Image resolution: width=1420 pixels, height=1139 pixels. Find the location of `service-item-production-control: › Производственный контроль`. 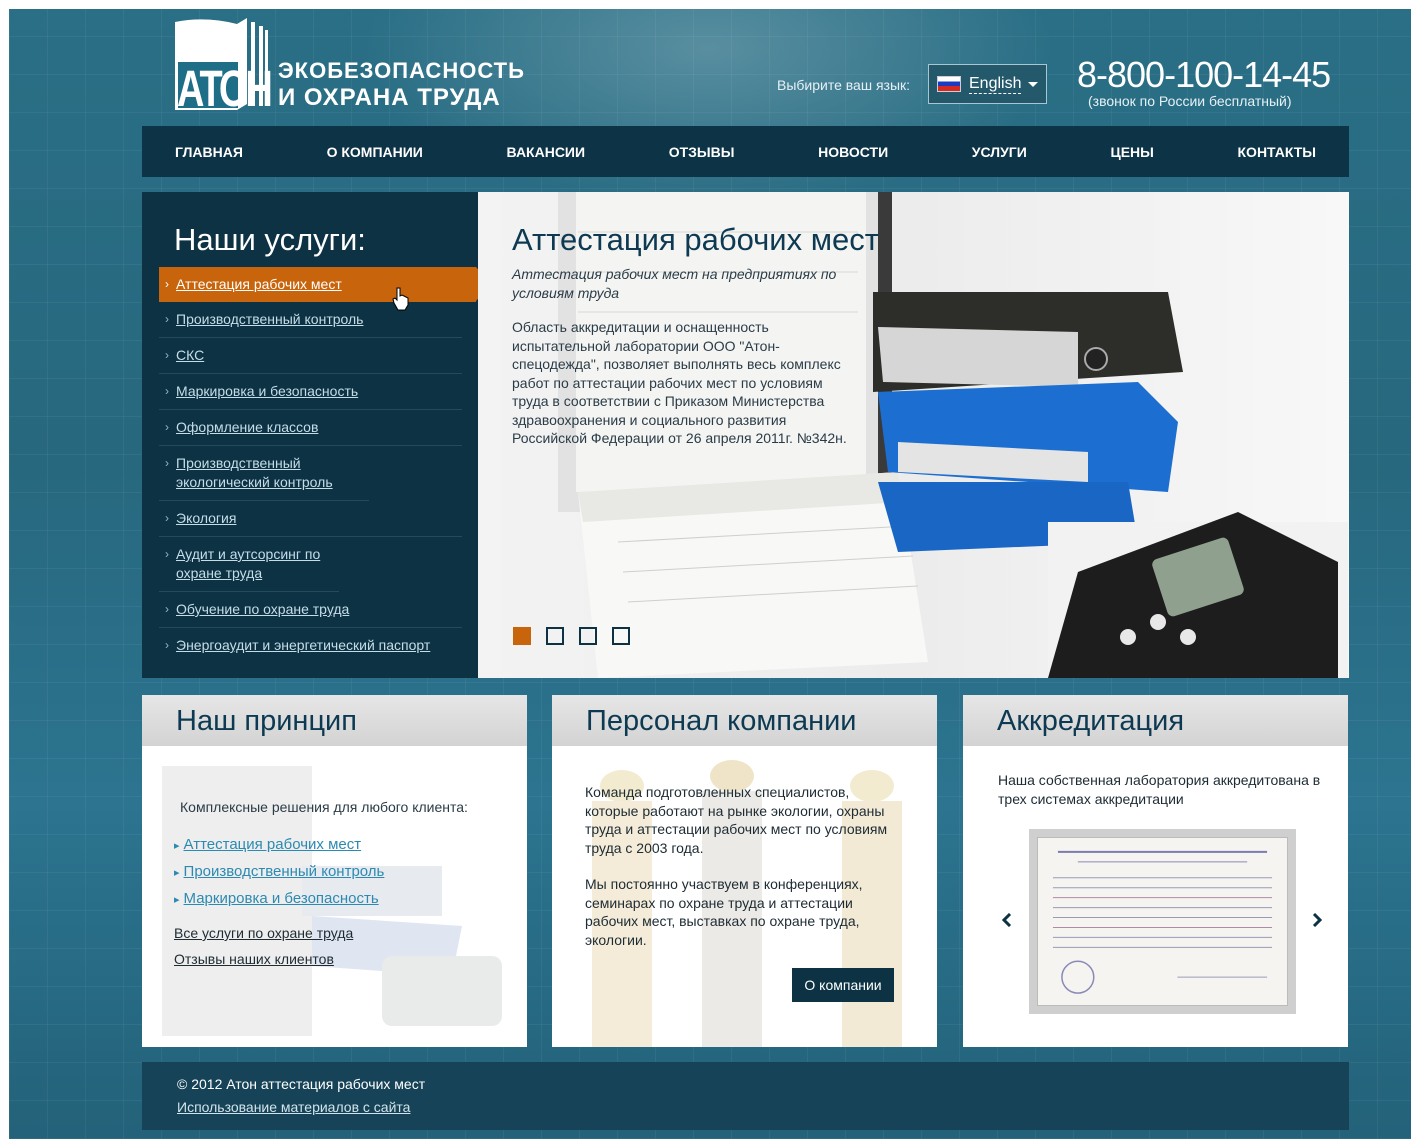

service-item-production-control: › Производственный контроль is located at coordinates (310, 320).